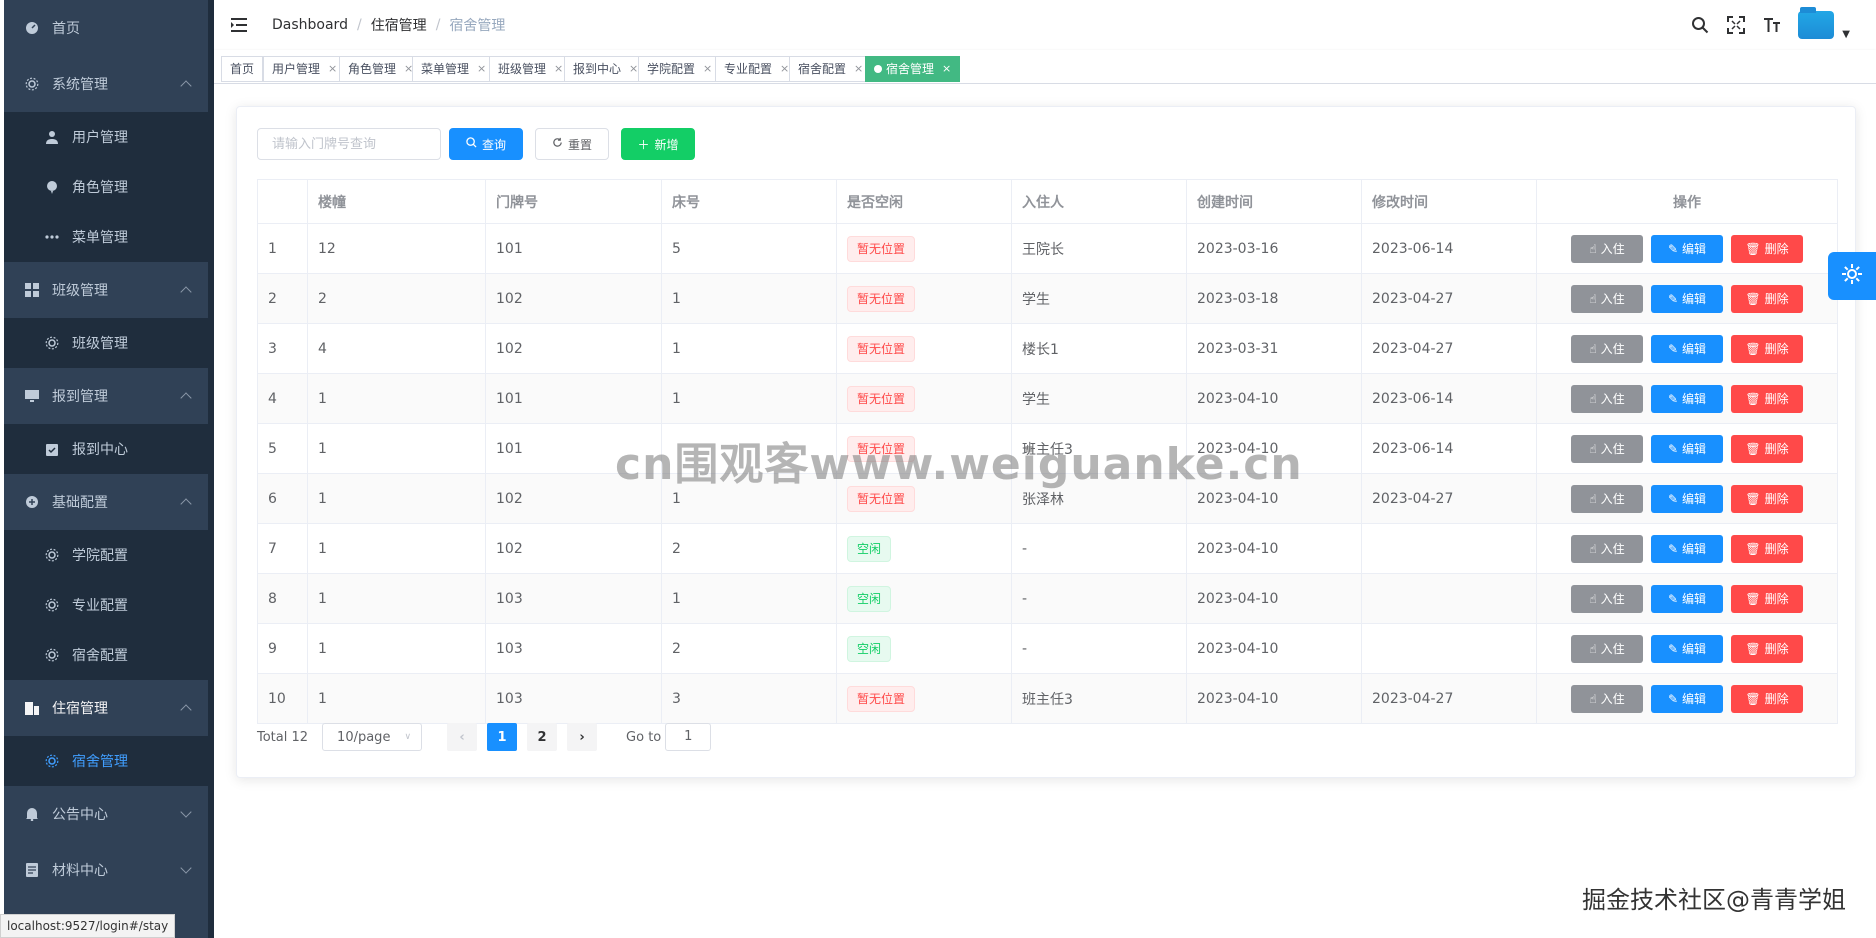 The width and height of the screenshot is (1876, 938). I want to click on query-button: 查询, so click(486, 144).